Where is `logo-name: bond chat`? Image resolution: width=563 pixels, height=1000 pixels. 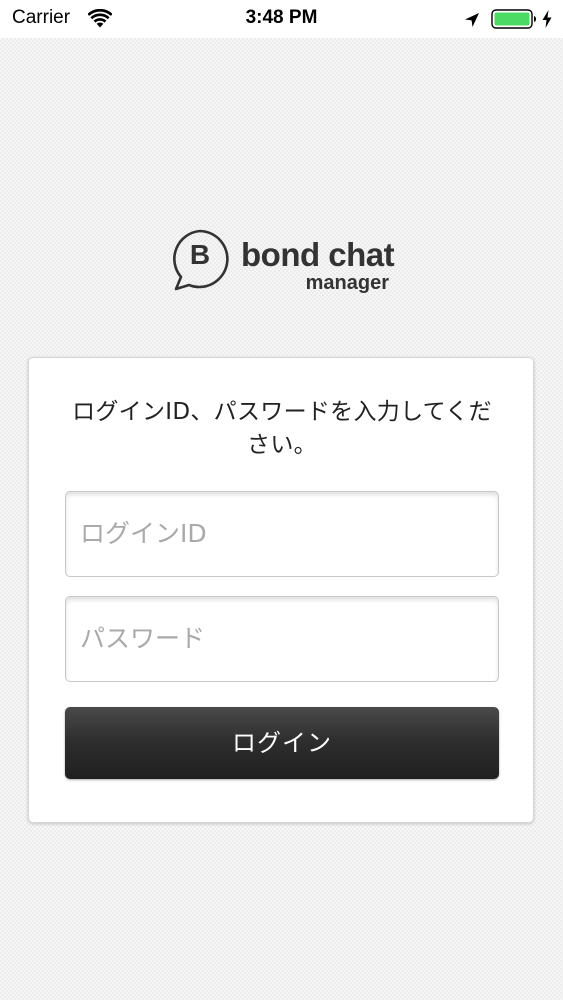
logo-name: bond chat is located at coordinates (318, 254).